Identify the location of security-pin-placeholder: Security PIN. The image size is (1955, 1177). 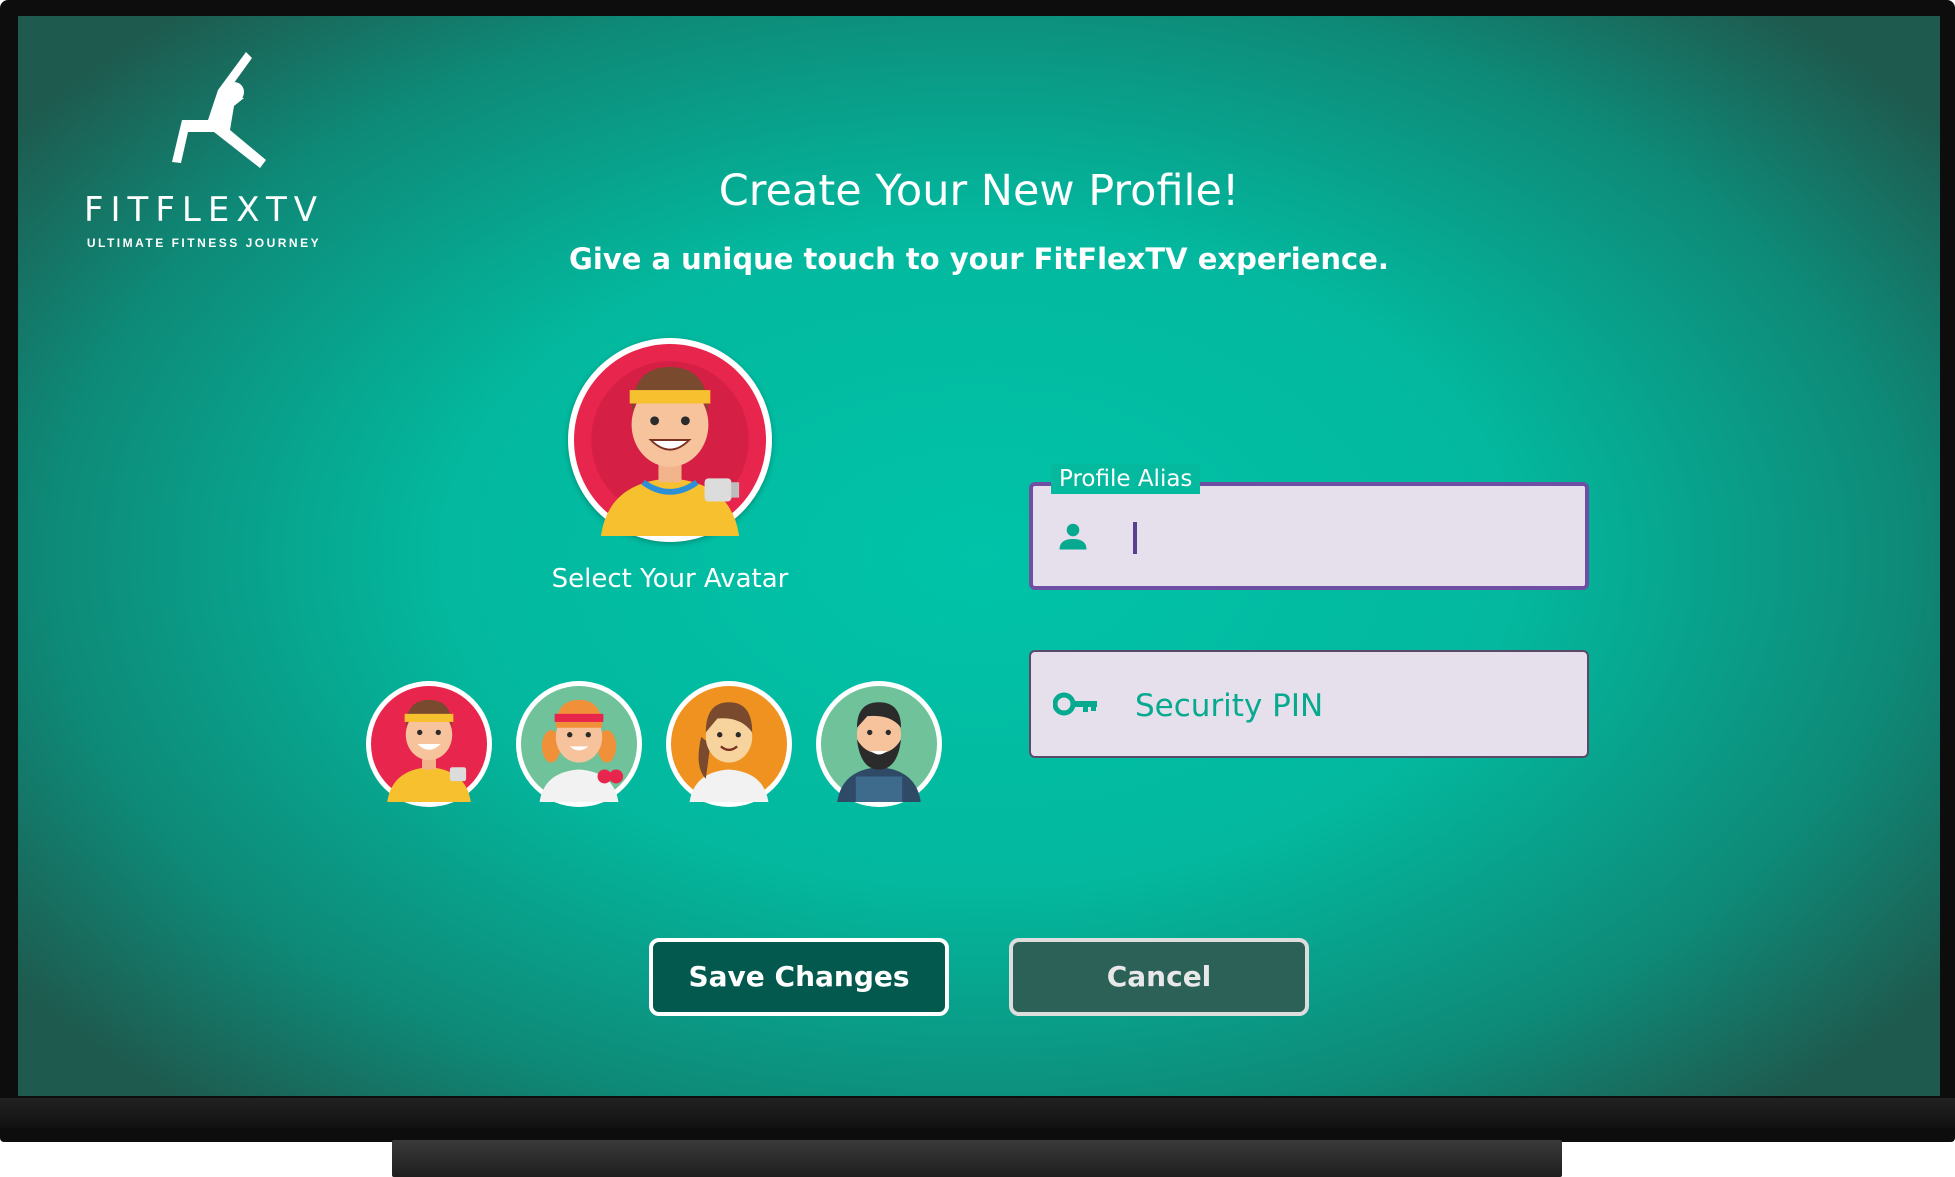
(1229, 706).